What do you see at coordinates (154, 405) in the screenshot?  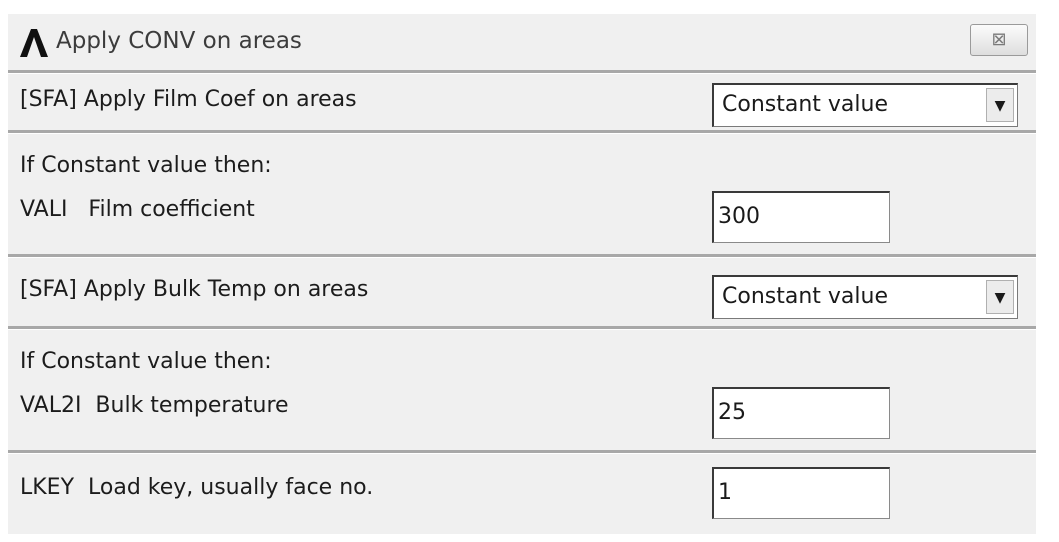 I see `bulk-temperature-label: VAL2I Bulk temperature` at bounding box center [154, 405].